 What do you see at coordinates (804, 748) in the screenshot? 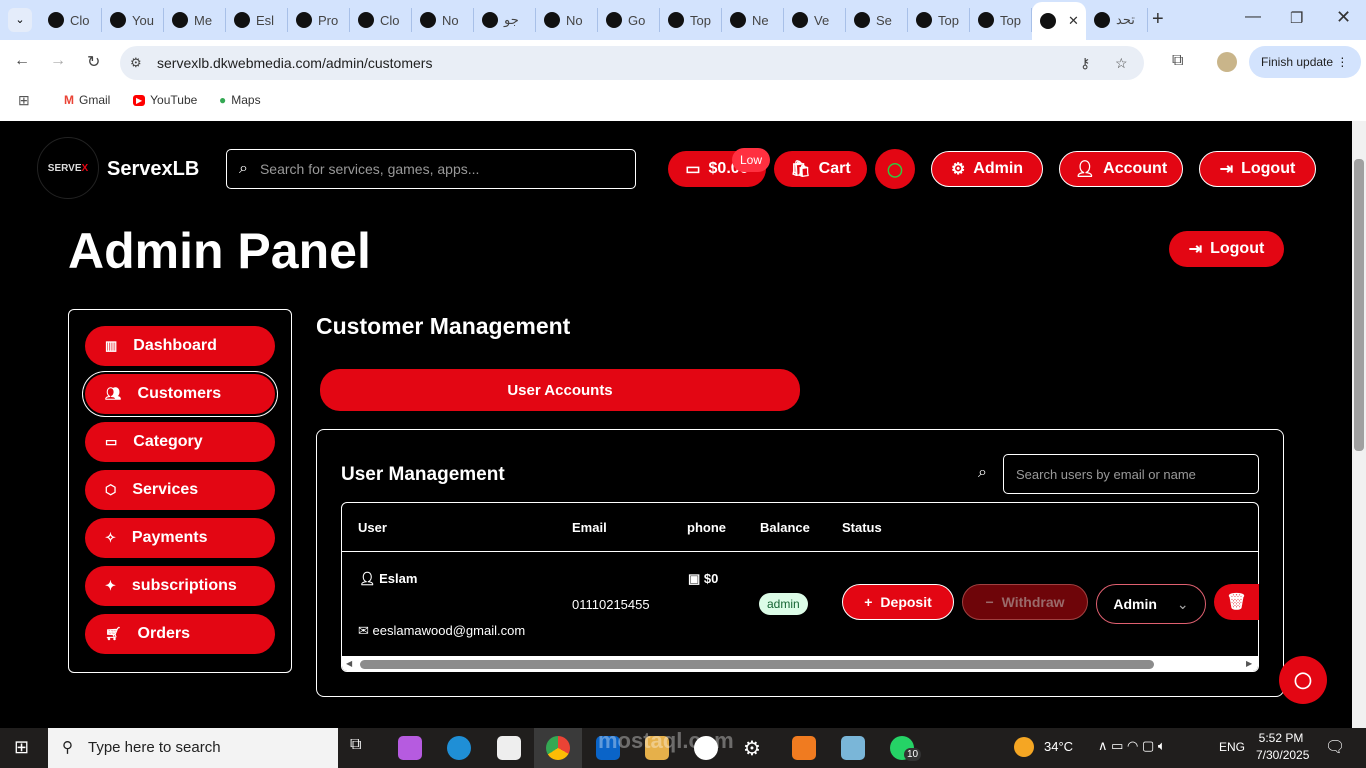
I see `xampp-icon` at bounding box center [804, 748].